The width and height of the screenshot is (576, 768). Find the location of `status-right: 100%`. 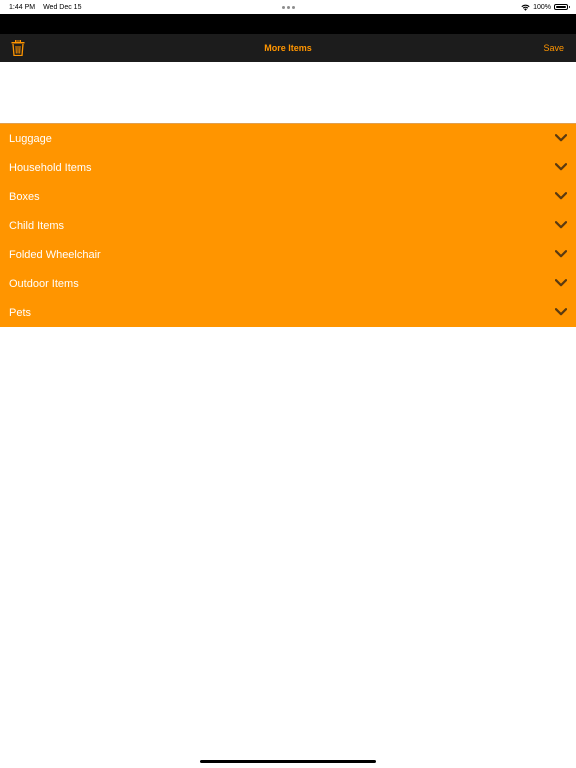

status-right: 100% is located at coordinates (545, 7).